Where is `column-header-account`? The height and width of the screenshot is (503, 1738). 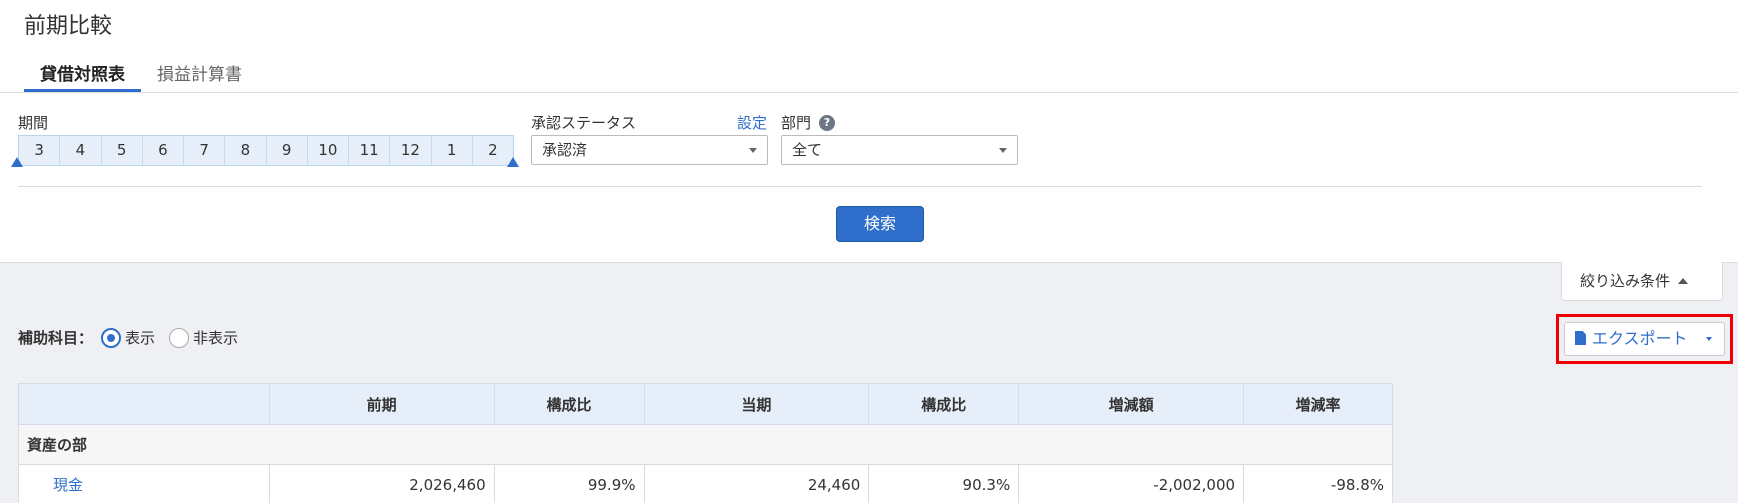 column-header-account is located at coordinates (144, 404).